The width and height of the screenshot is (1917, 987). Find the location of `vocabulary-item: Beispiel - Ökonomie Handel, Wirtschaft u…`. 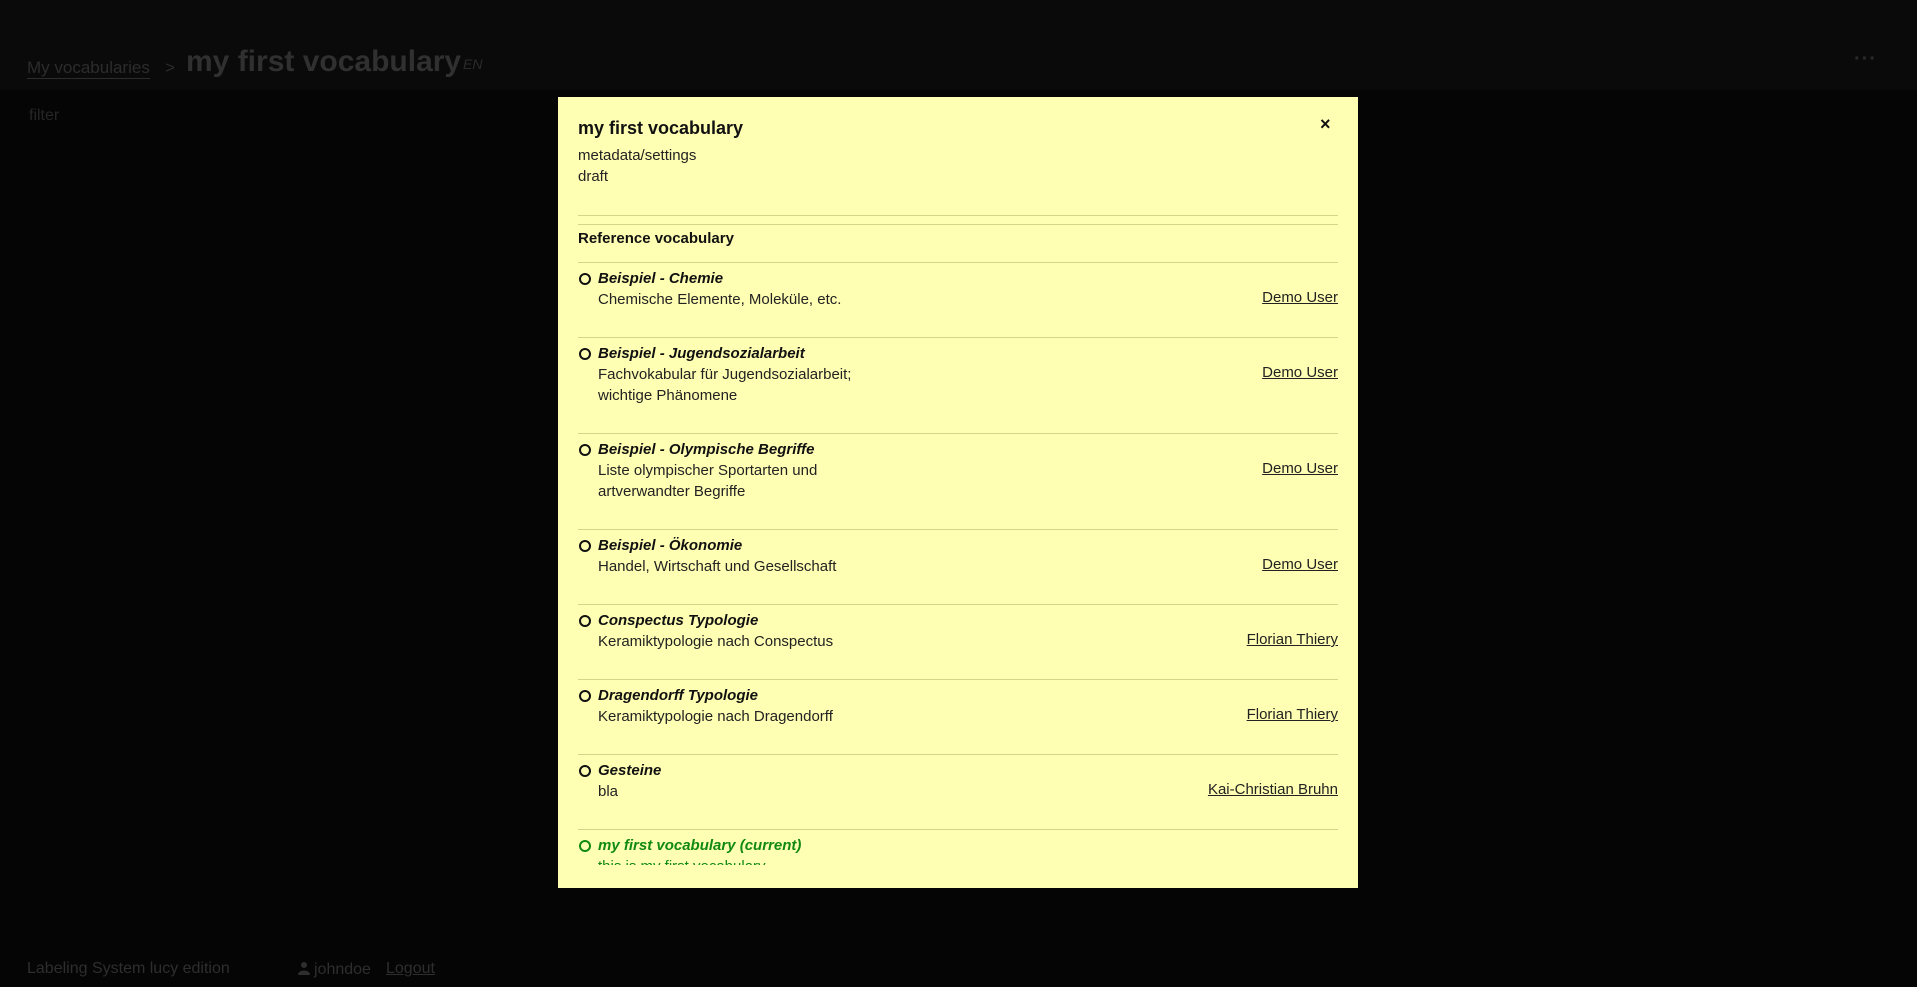

vocabulary-item: Beispiel - Ökonomie Handel, Wirtschaft u… is located at coordinates (958, 566).